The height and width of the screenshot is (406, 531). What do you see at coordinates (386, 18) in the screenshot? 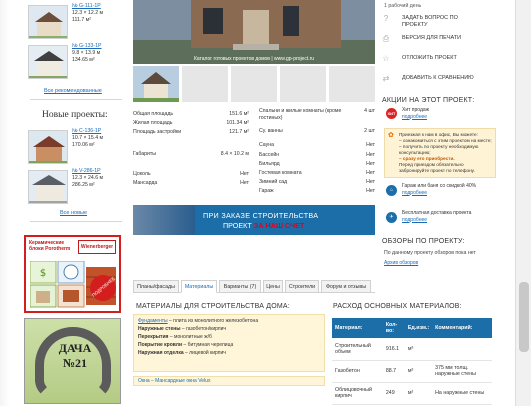
I see `question-icon: ?` at bounding box center [386, 18].